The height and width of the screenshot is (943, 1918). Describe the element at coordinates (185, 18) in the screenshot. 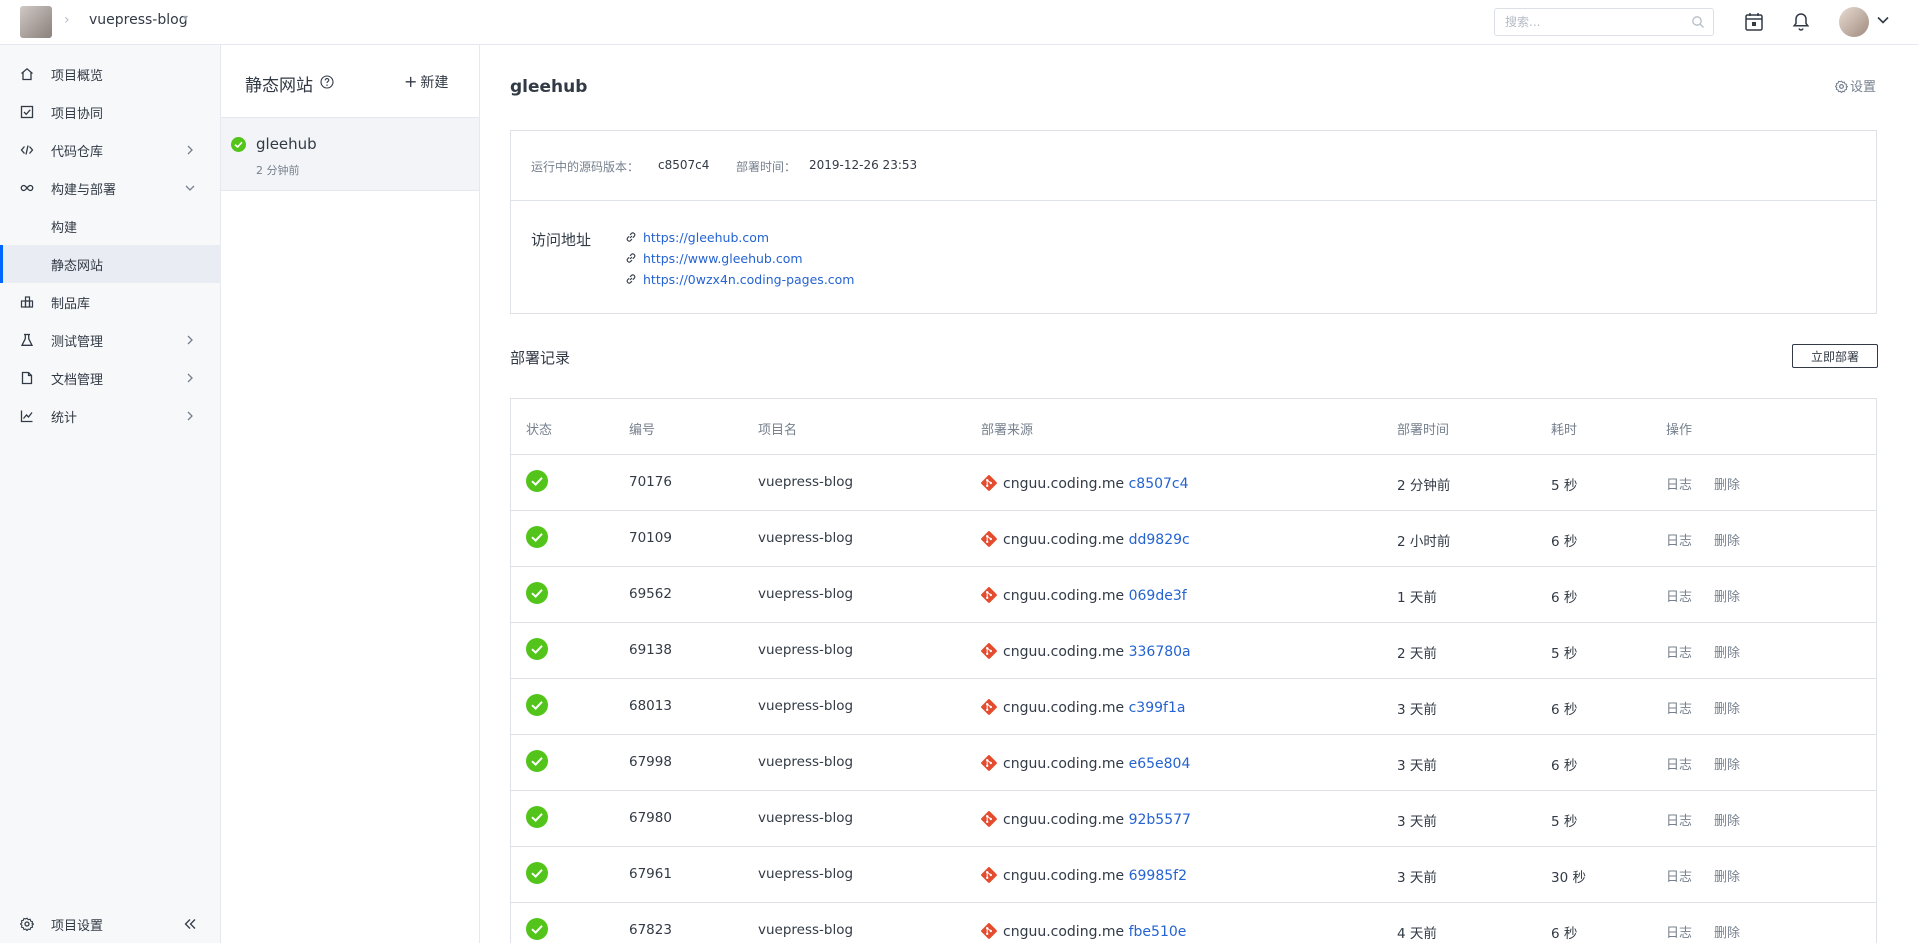

I see `project-caret-icon: ▾` at that location.